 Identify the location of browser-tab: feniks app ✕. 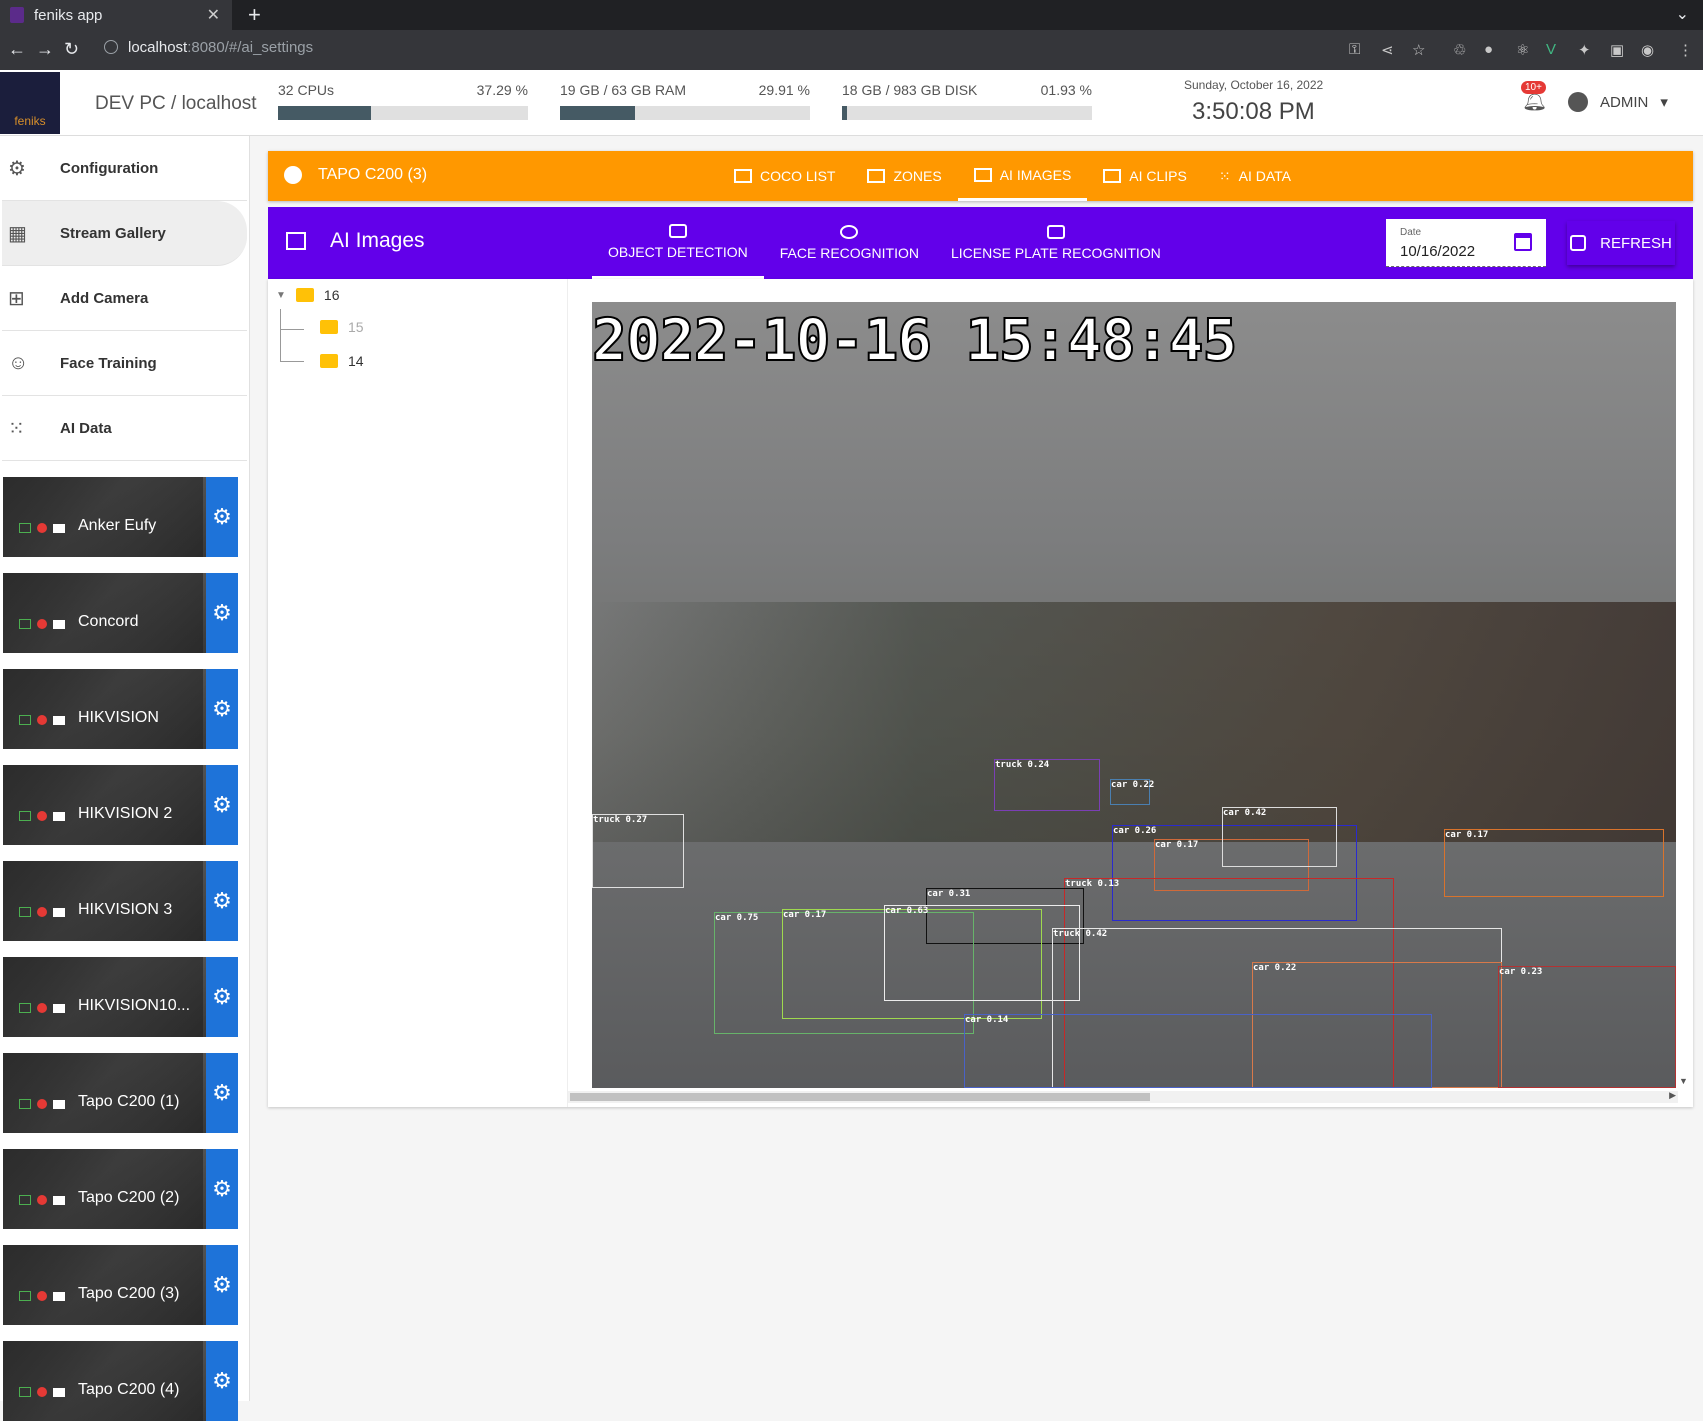
(116, 15).